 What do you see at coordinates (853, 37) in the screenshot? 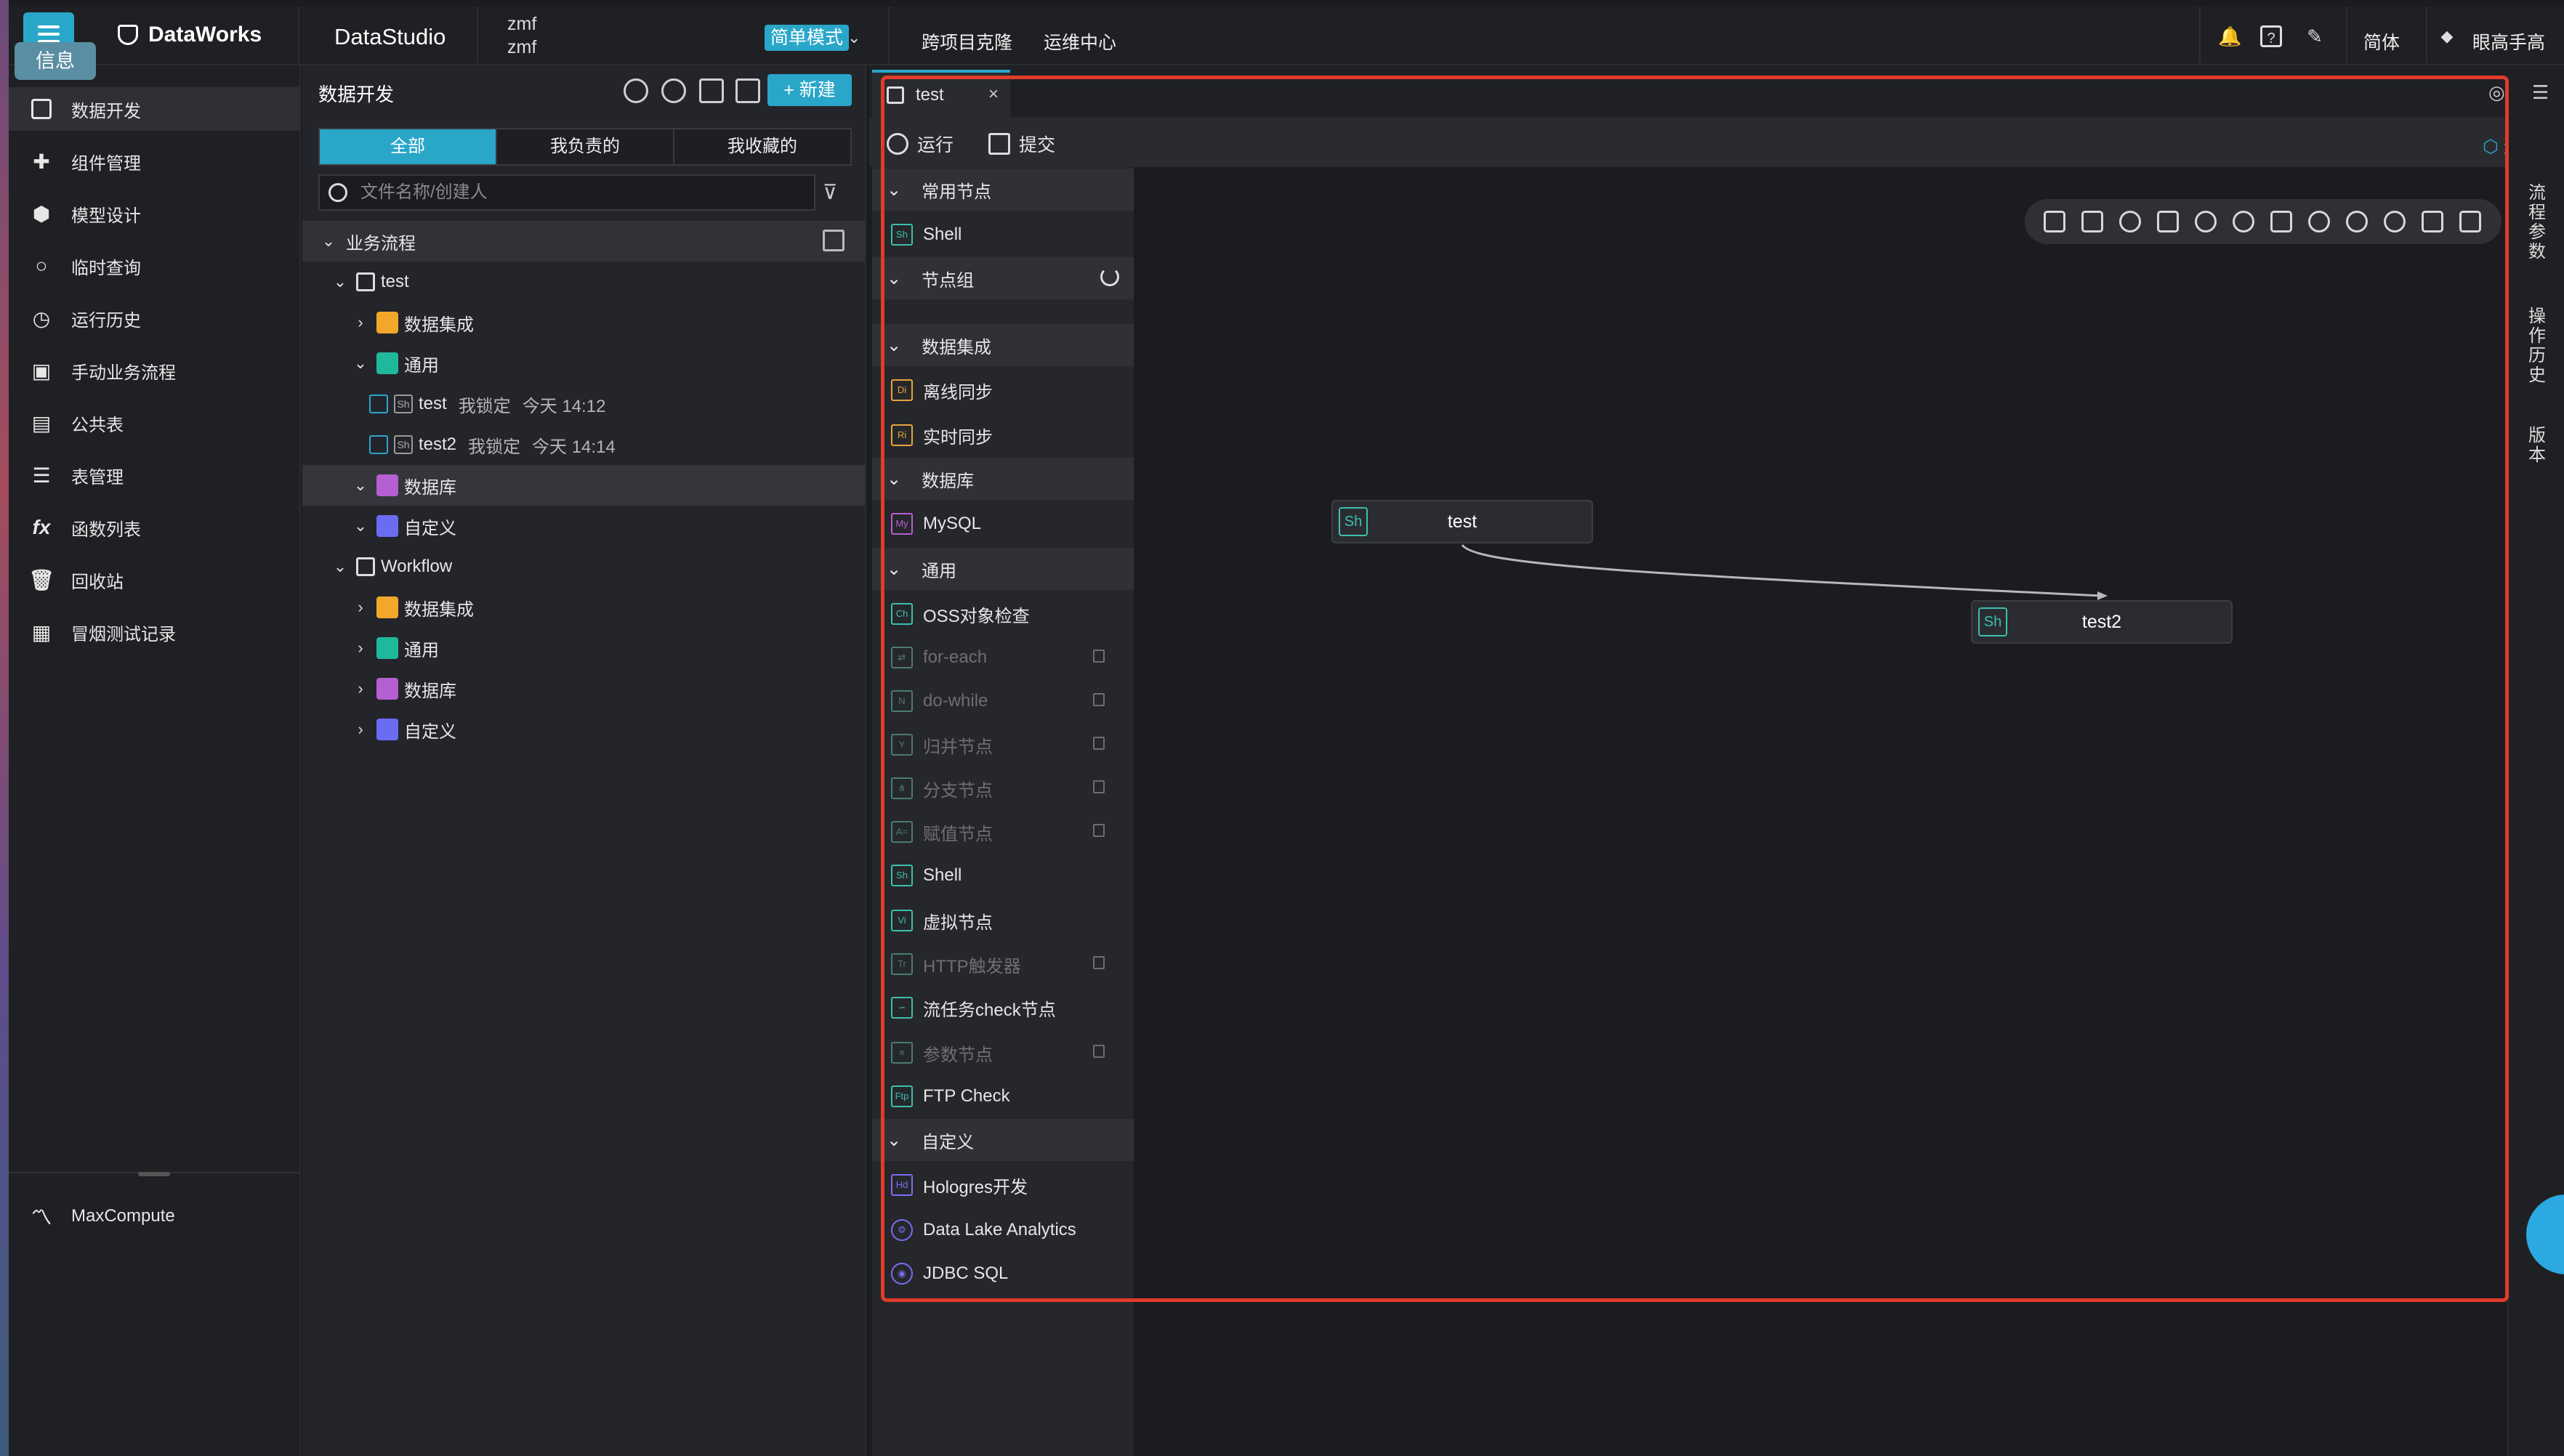
I see `chevron-down-icon: ⌄` at bounding box center [853, 37].